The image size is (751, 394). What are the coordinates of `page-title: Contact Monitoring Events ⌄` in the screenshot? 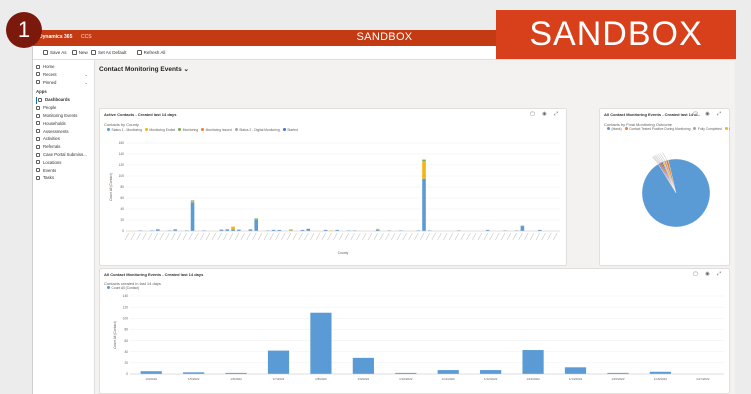 It's located at (144, 69).